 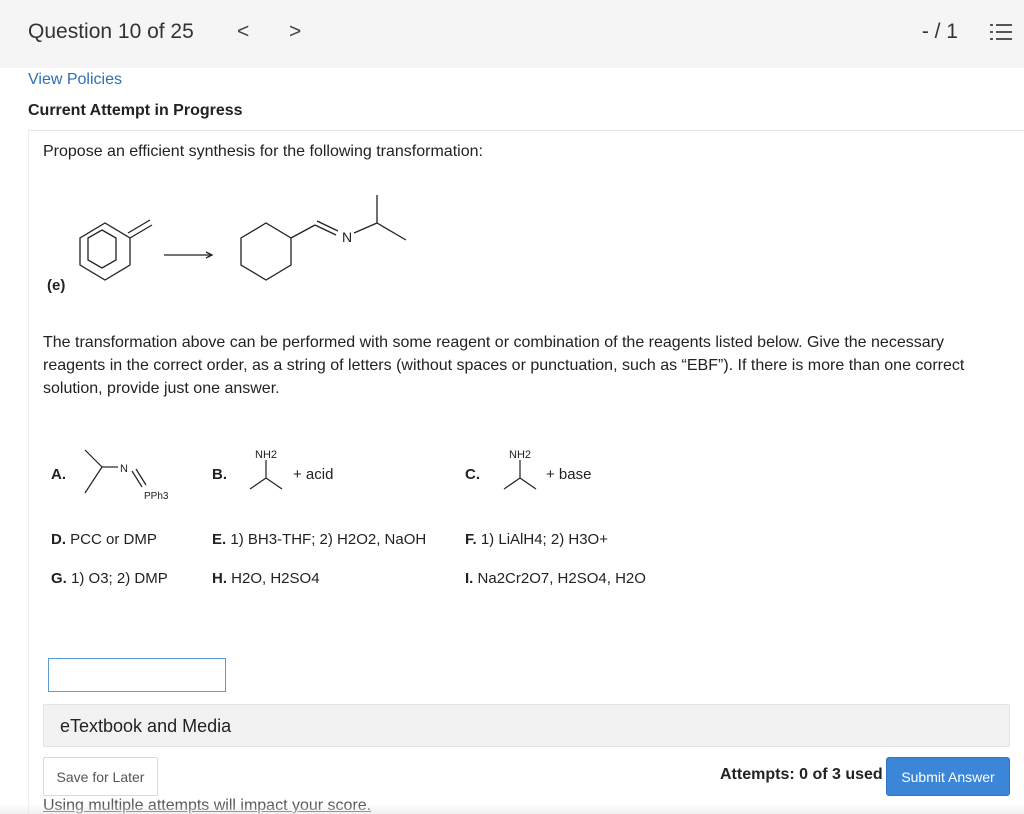 What do you see at coordinates (801, 774) in the screenshot?
I see `attempts-count: Attempts: 0 of 3 used` at bounding box center [801, 774].